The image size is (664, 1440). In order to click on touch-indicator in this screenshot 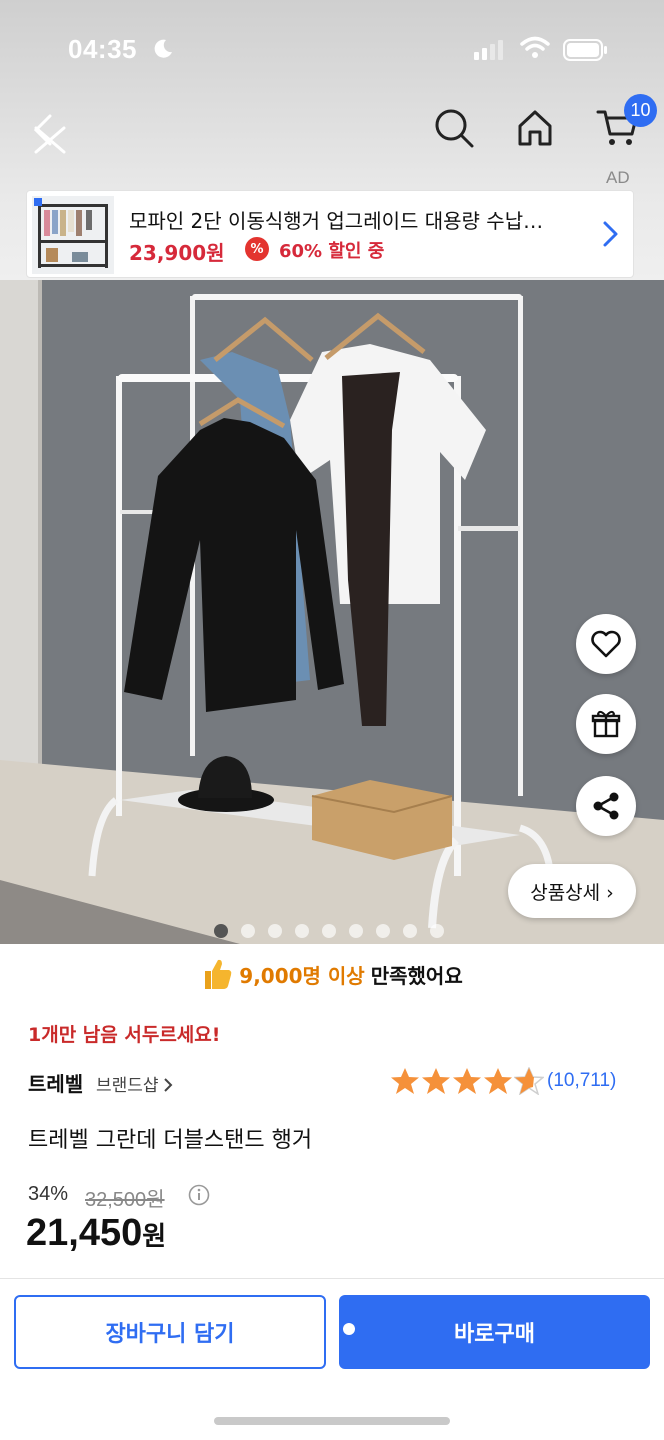, I will do `click(349, 1329)`.